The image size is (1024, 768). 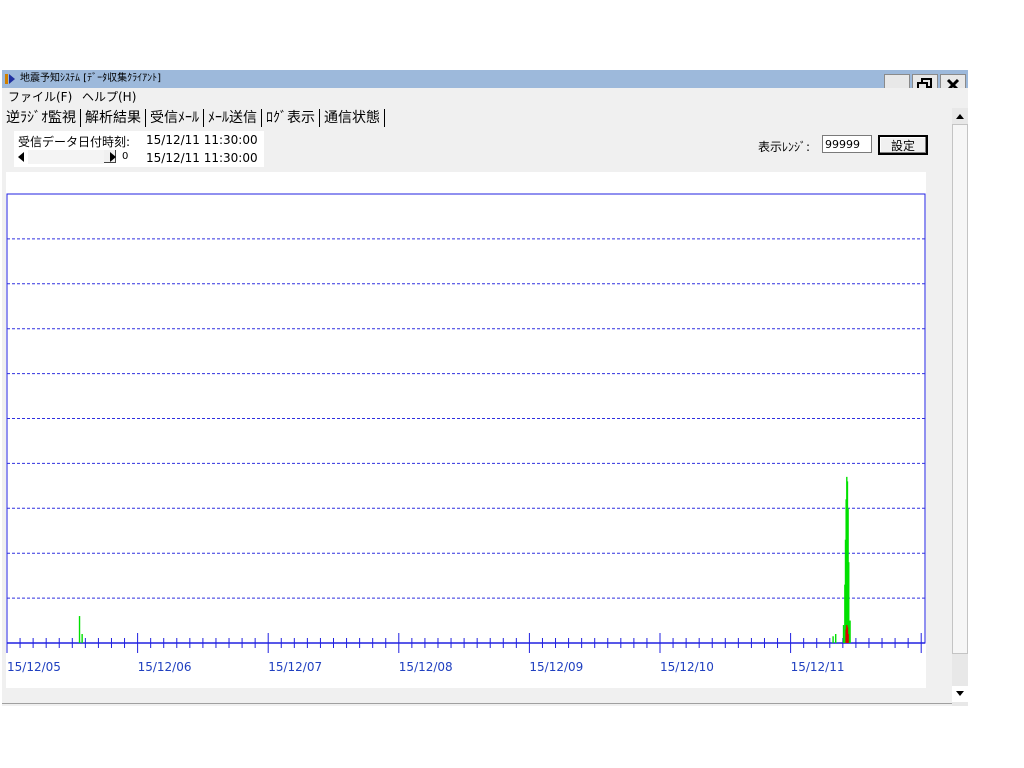 I want to click on tab-analysis-results: 解析結果, so click(x=113, y=118).